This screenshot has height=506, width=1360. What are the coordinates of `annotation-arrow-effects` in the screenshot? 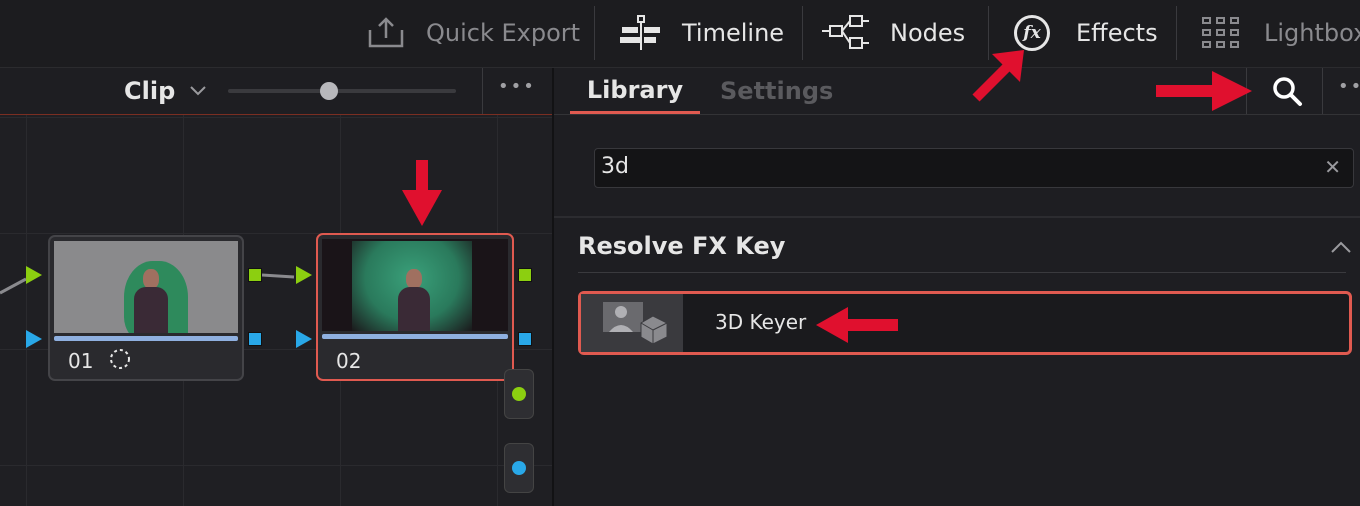 It's located at (998, 76).